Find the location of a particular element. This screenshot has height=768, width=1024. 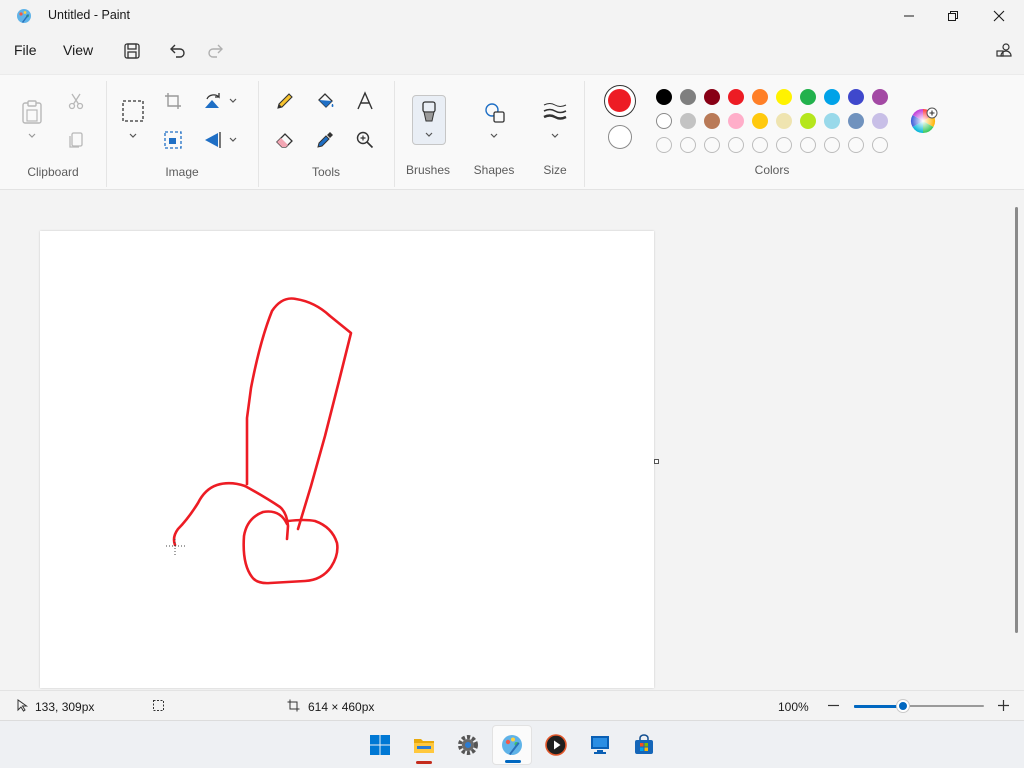

pencil-button is located at coordinates (285, 101).